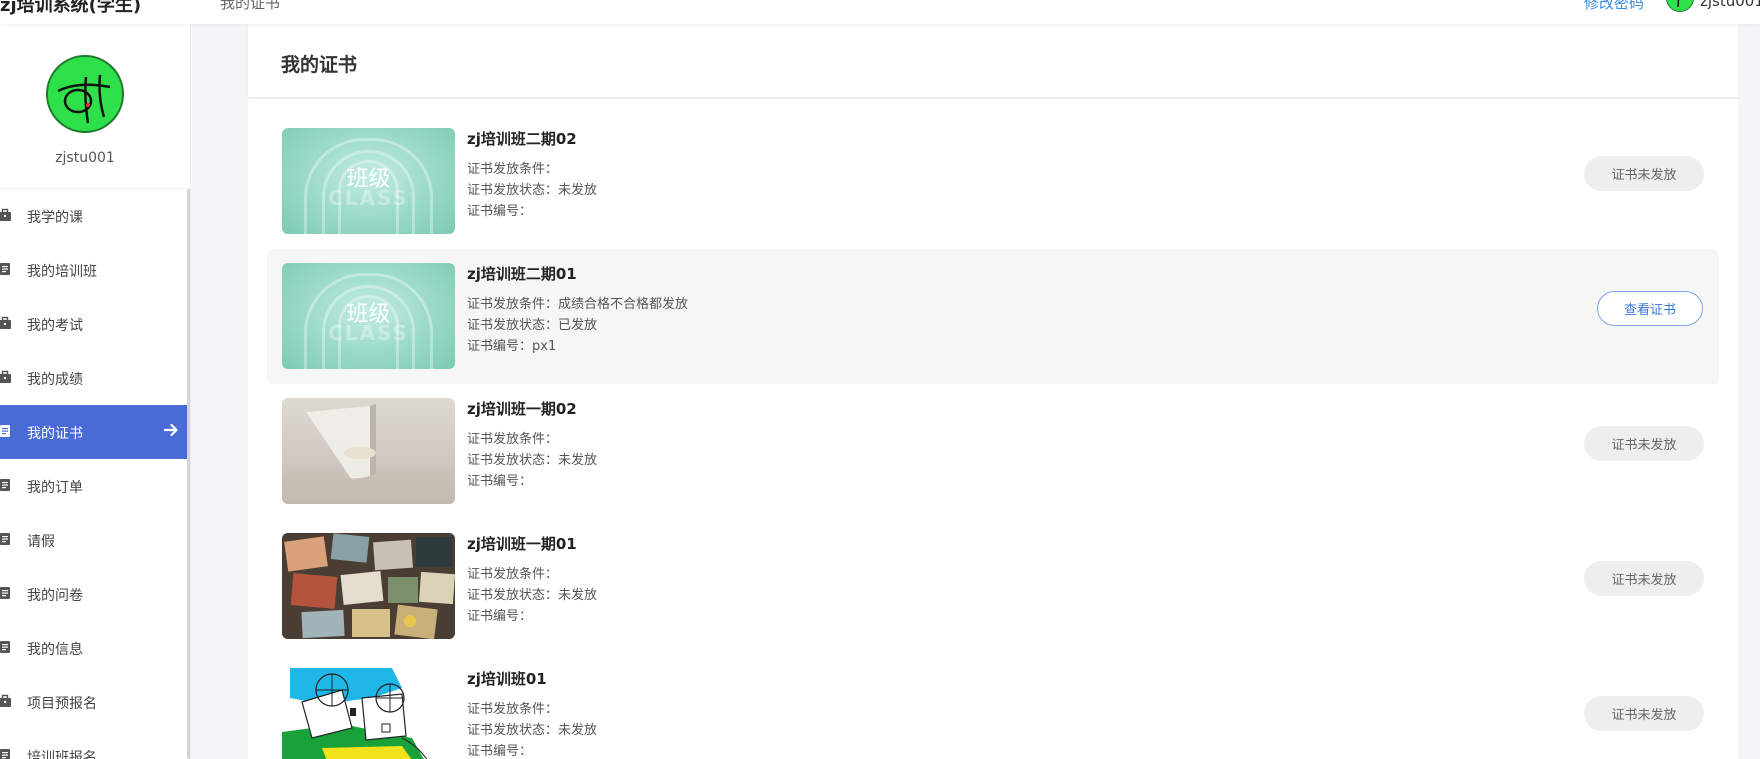  What do you see at coordinates (93, 216) in the screenshot?
I see `sidebar-item-my-courses: 我学的课` at bounding box center [93, 216].